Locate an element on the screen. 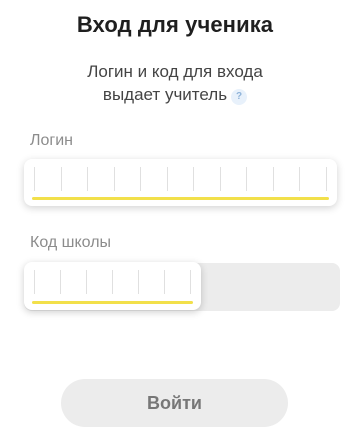 This screenshot has width=364, height=437. school-code-input is located at coordinates (112, 286).